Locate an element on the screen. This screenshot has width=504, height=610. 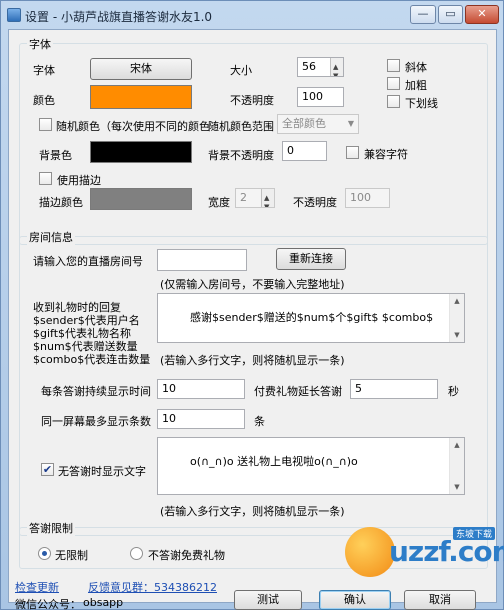
random-range-select: 全部颜色 ▼ is located at coordinates (318, 124).